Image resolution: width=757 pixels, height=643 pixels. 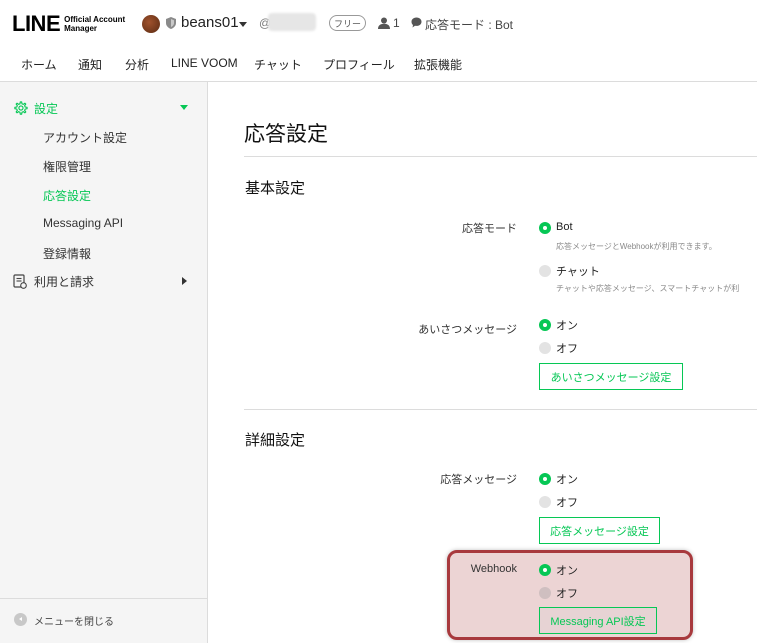 I want to click on main-nav: ホーム 通知 分析 LINE VOOM チャット プロフィール 拡張機能, so click(x=378, y=64).